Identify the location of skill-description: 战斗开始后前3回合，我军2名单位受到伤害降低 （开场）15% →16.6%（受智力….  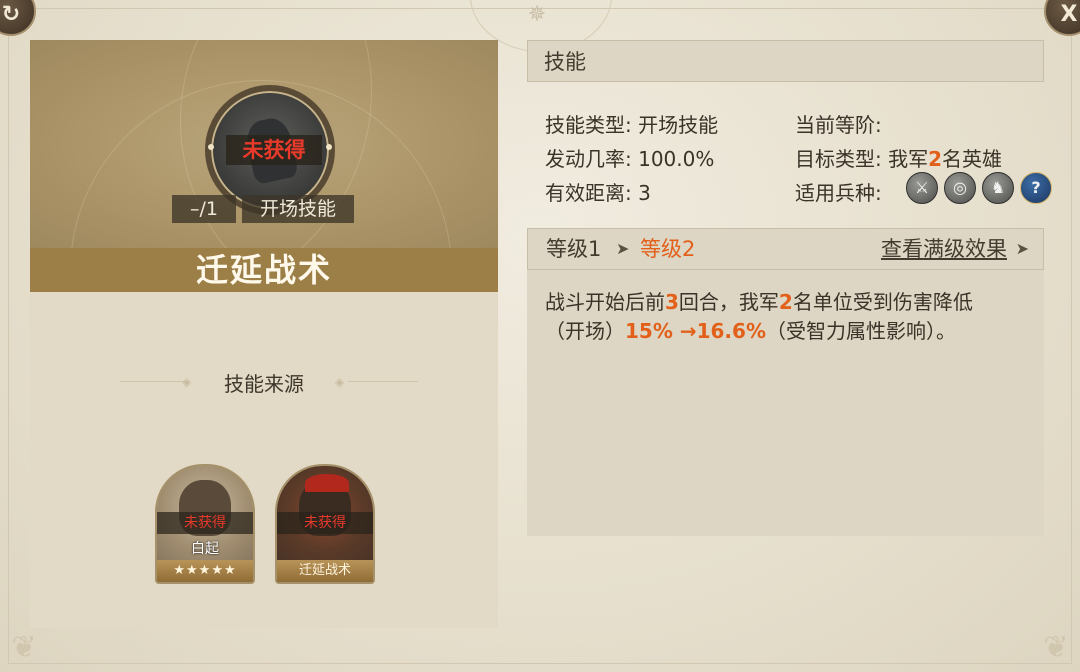
(788, 317).